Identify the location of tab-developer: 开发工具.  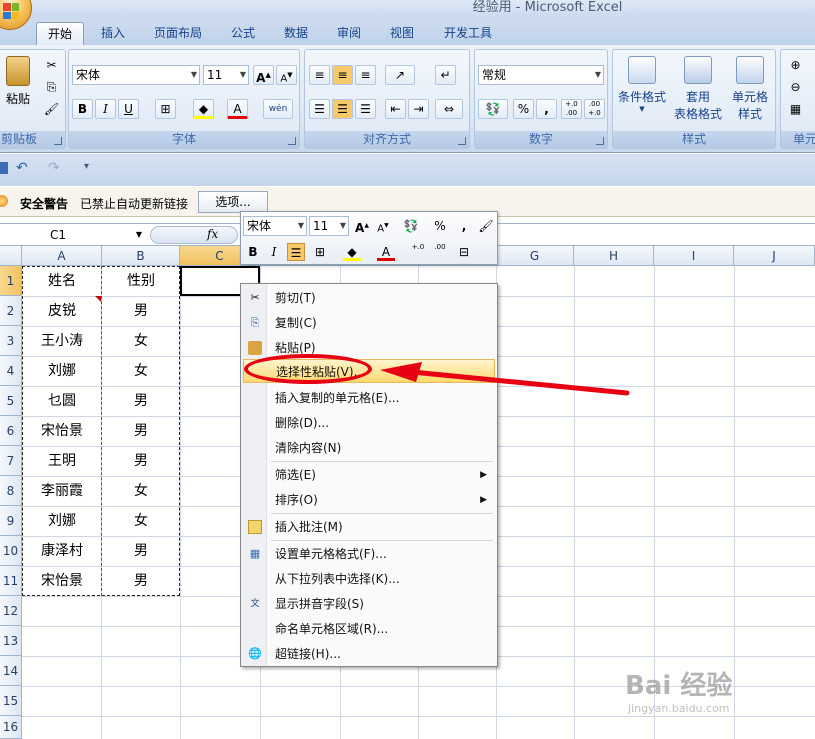
(468, 33).